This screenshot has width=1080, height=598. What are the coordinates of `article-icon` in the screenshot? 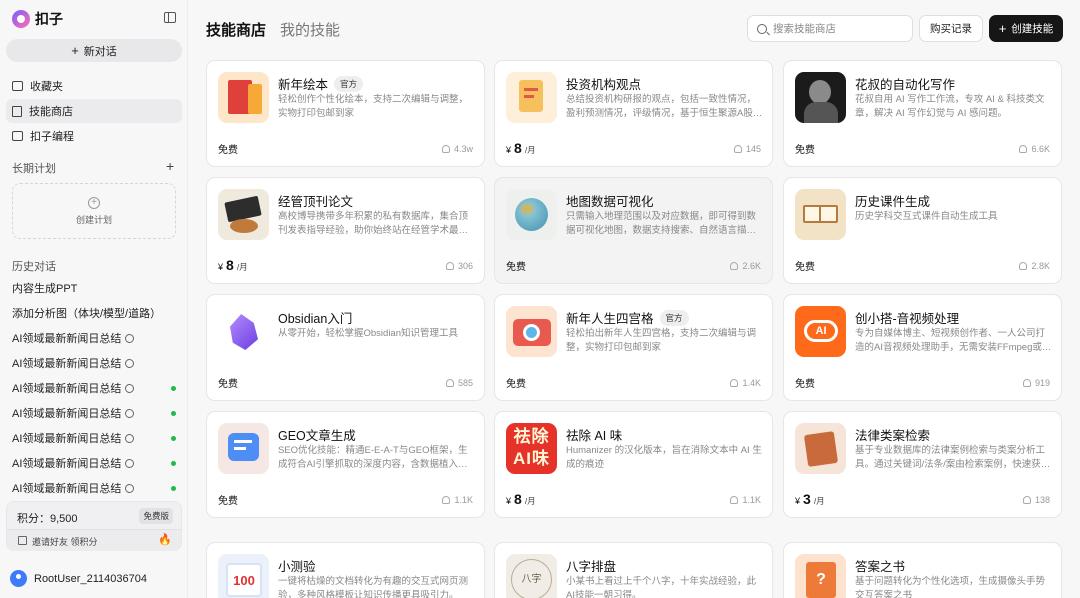 It's located at (243, 448).